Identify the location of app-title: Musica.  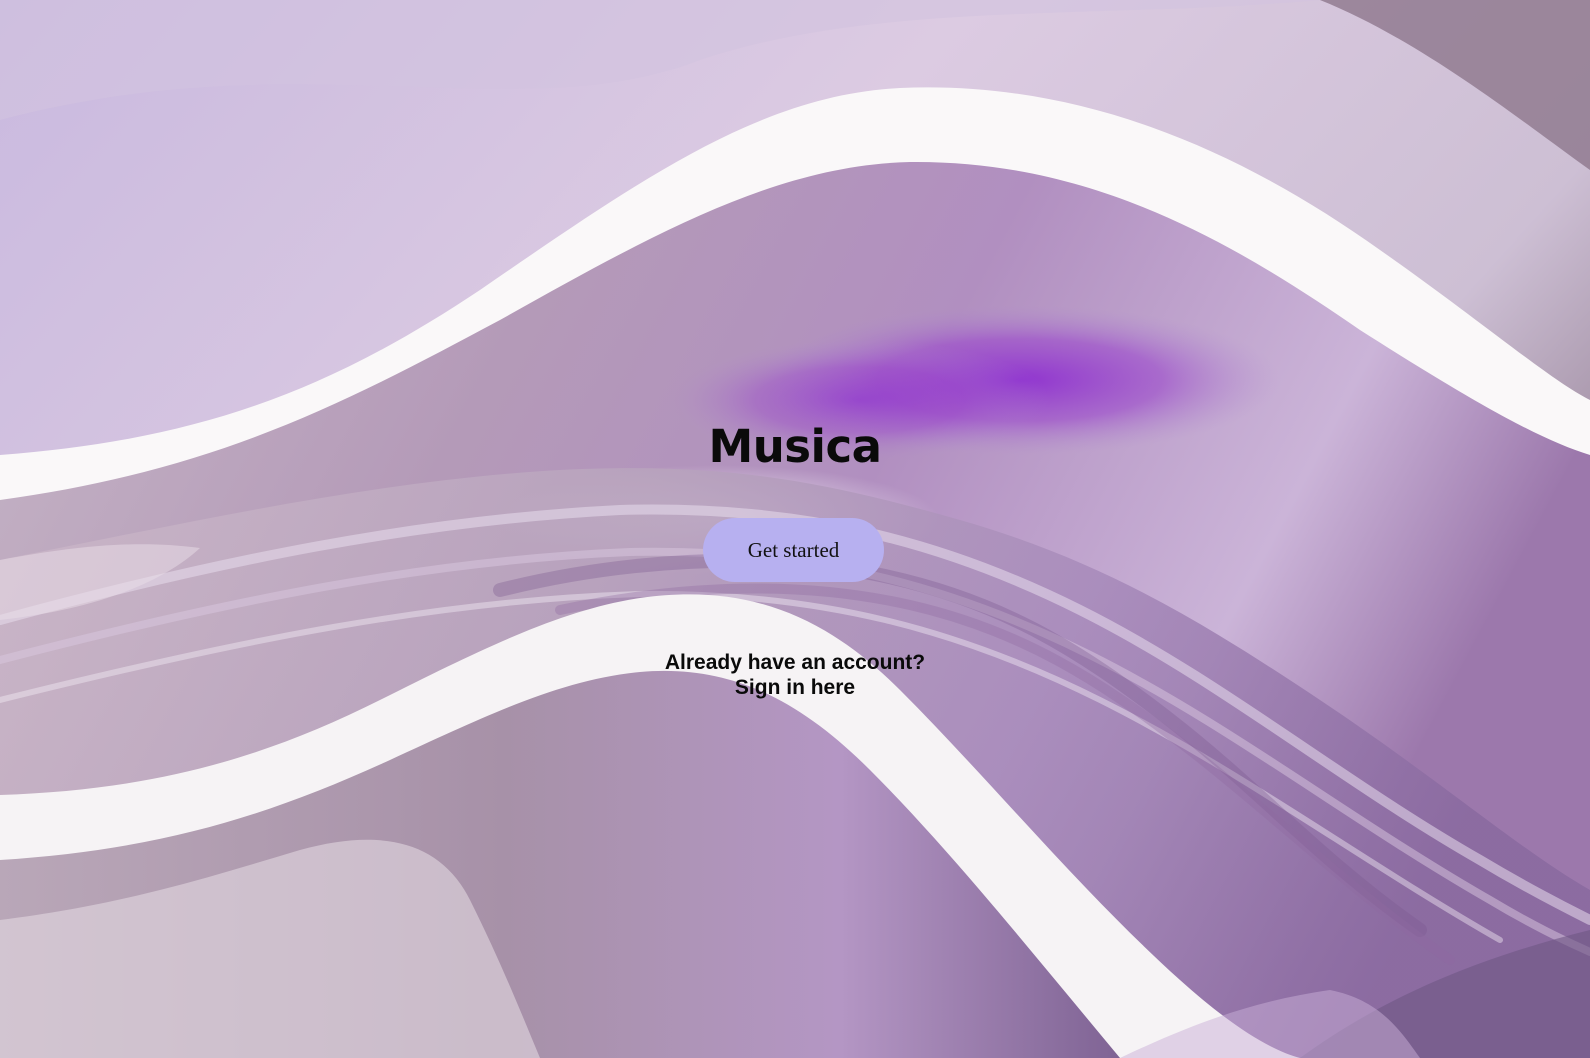
(795, 446).